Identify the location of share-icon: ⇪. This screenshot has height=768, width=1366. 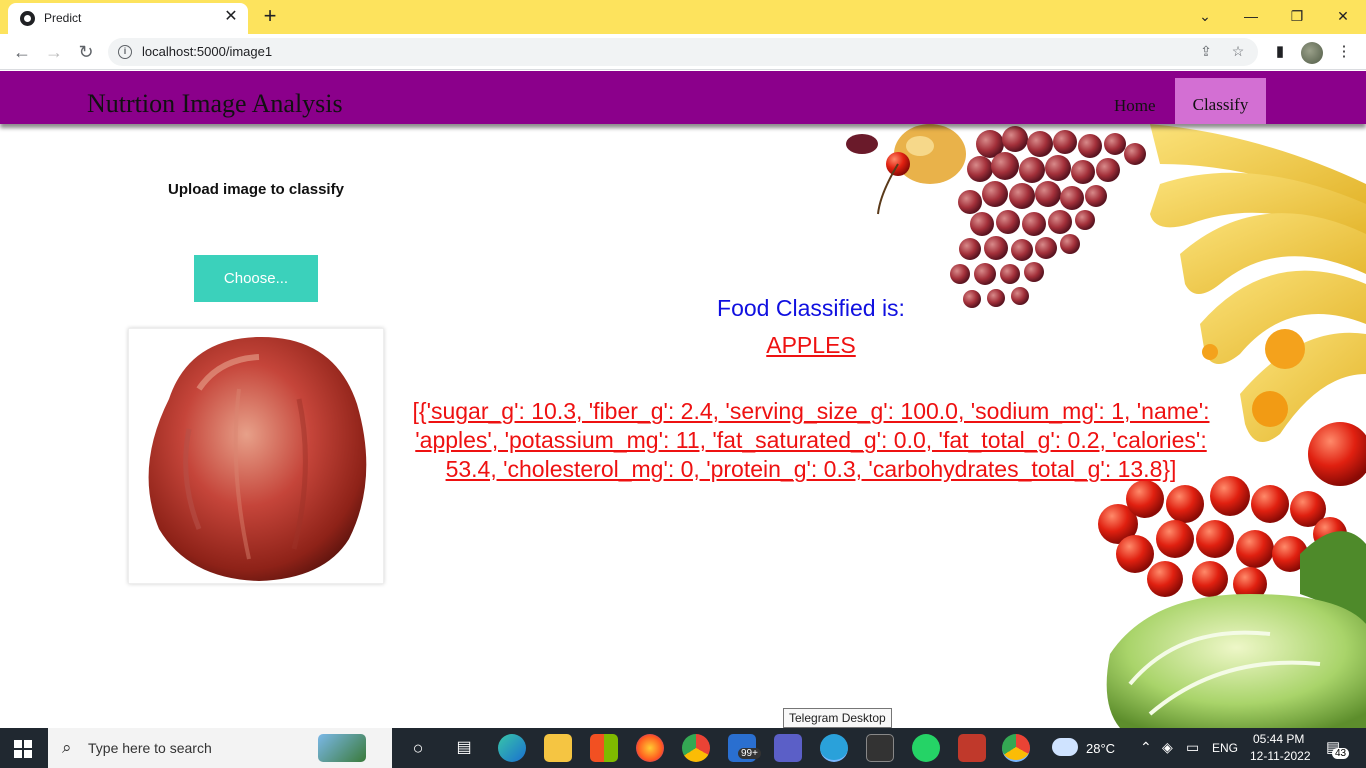
(1206, 52).